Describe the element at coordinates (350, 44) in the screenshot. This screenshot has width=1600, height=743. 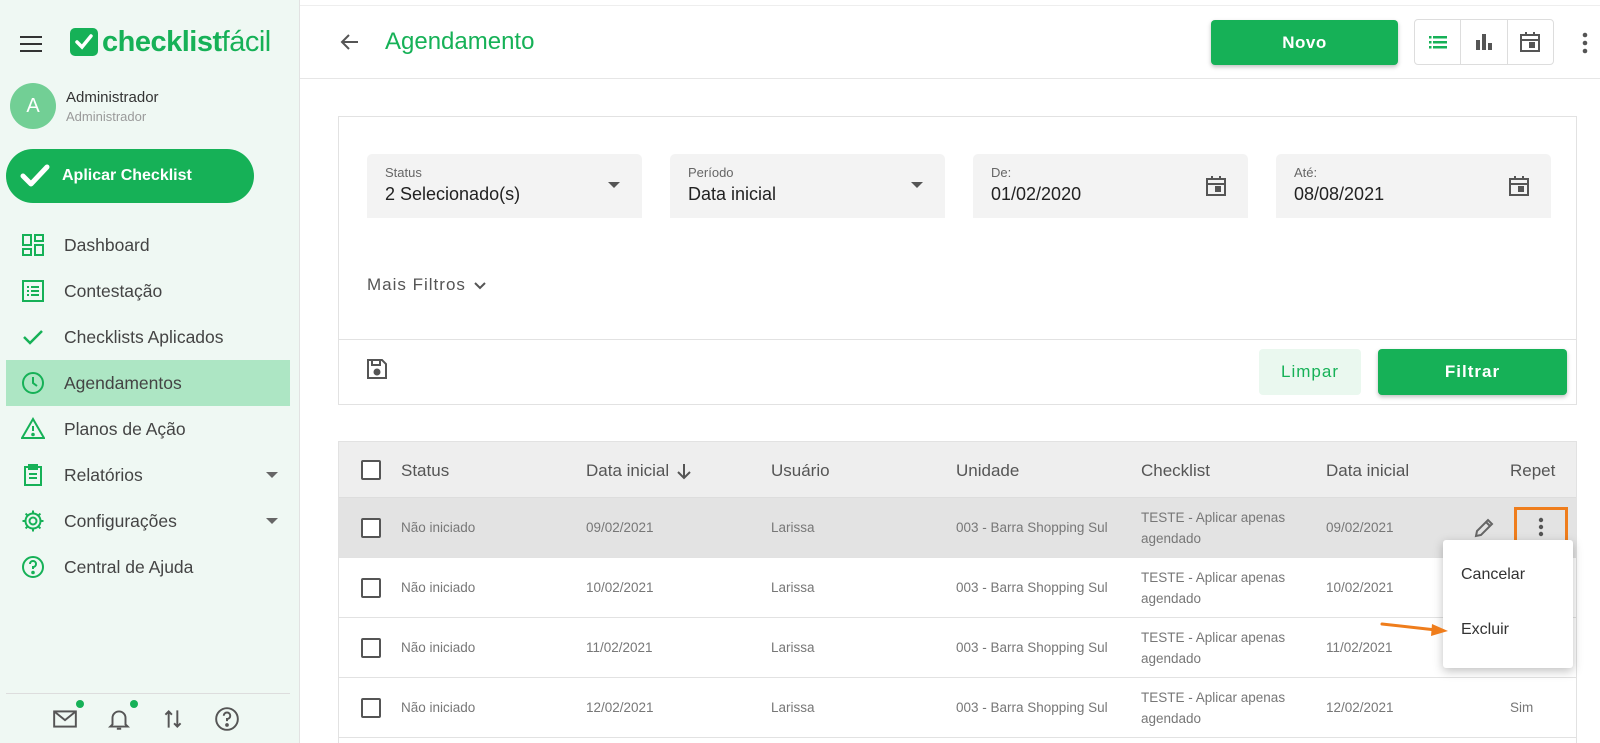
I see `back-arrow-icon` at that location.